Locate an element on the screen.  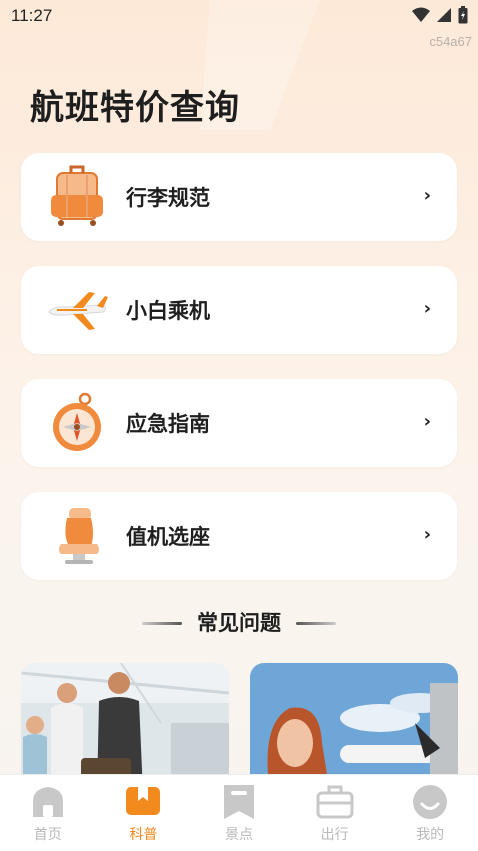
tab-attractions: 景点 is located at coordinates (239, 813).